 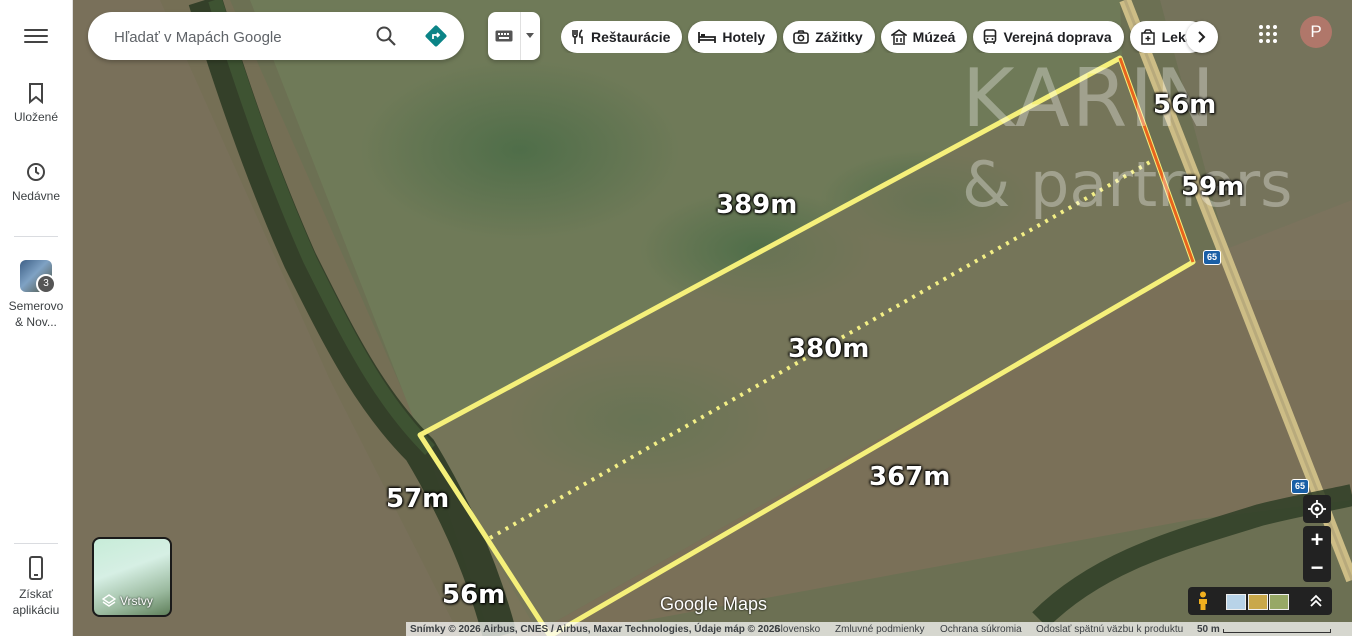 I want to click on bookmark-icon, so click(x=36, y=93).